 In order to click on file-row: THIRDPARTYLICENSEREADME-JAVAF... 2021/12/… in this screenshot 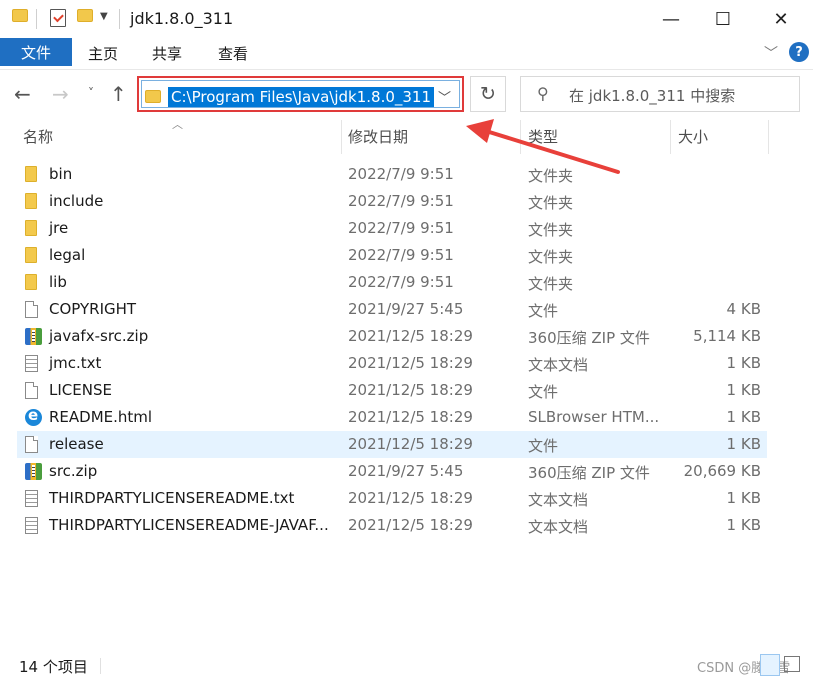, I will do `click(392, 525)`.